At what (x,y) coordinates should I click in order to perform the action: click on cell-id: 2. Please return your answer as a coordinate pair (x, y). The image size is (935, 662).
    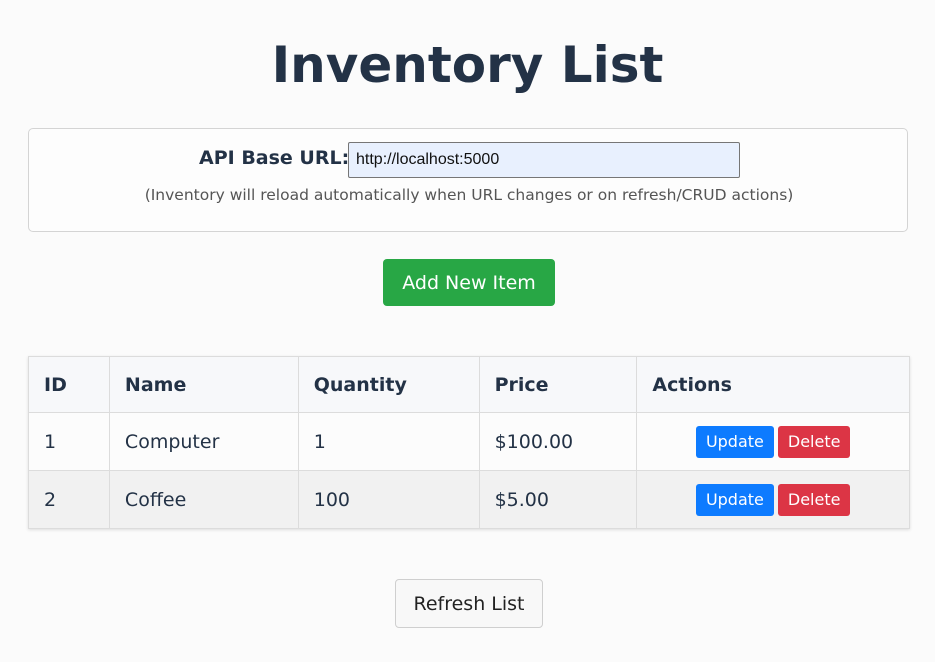
    Looking at the image, I should click on (69, 499).